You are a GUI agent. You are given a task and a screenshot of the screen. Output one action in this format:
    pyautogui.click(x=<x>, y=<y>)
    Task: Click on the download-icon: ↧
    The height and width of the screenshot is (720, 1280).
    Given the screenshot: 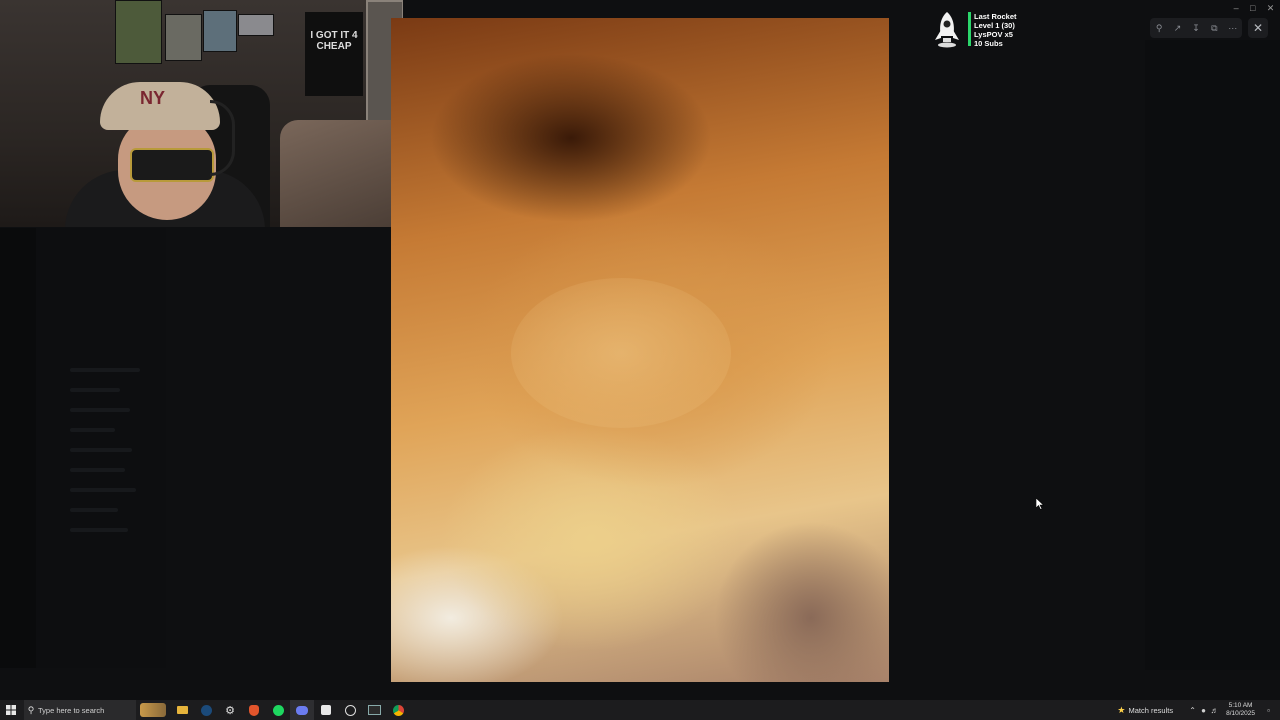 What is the action you would take?
    pyautogui.click(x=1196, y=28)
    